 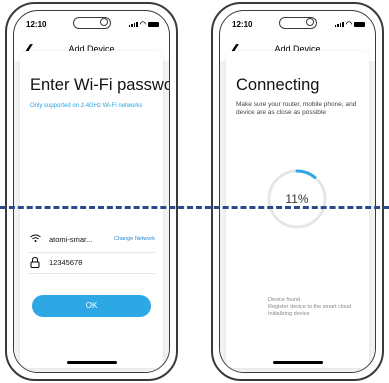 I want to click on wifi-network-row: atomi-smar... Change Network, so click(x=91, y=242).